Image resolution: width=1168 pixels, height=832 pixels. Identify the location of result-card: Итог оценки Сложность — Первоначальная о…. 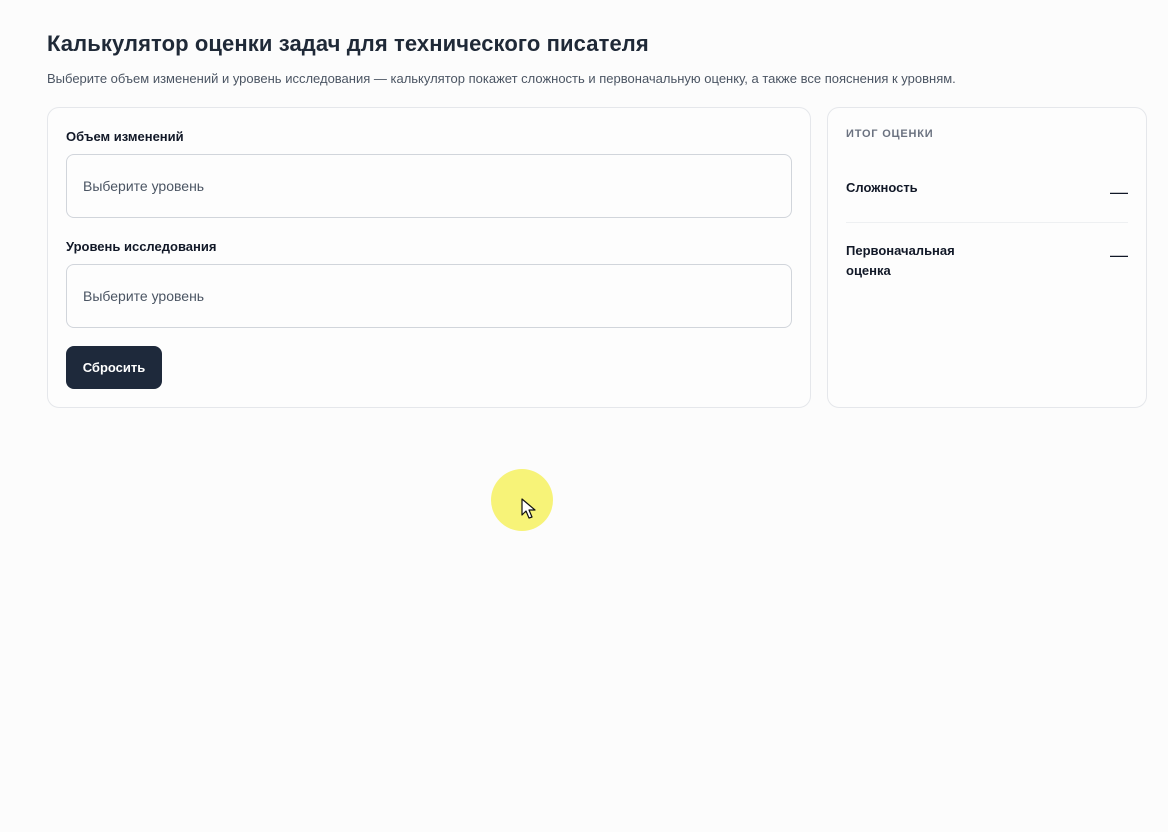
(987, 257).